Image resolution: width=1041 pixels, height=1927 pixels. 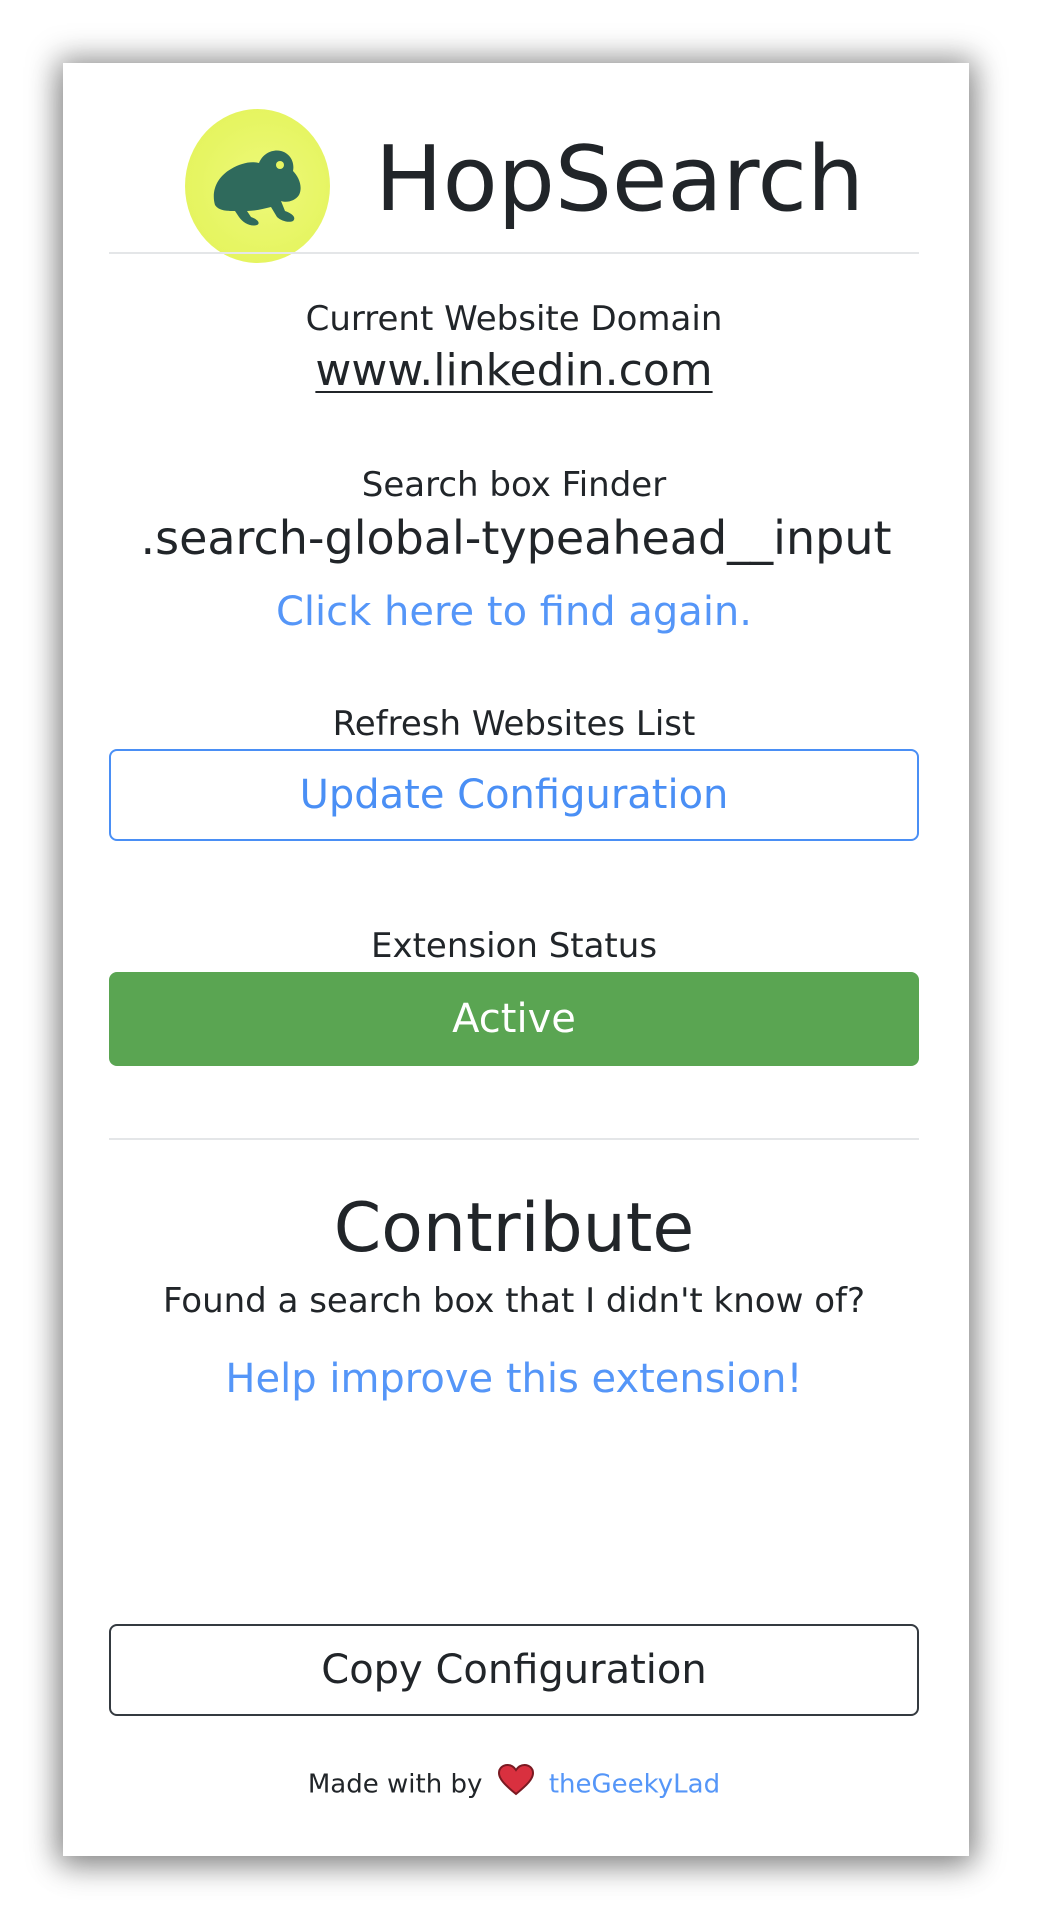 I want to click on frog-icon, so click(x=257, y=188).